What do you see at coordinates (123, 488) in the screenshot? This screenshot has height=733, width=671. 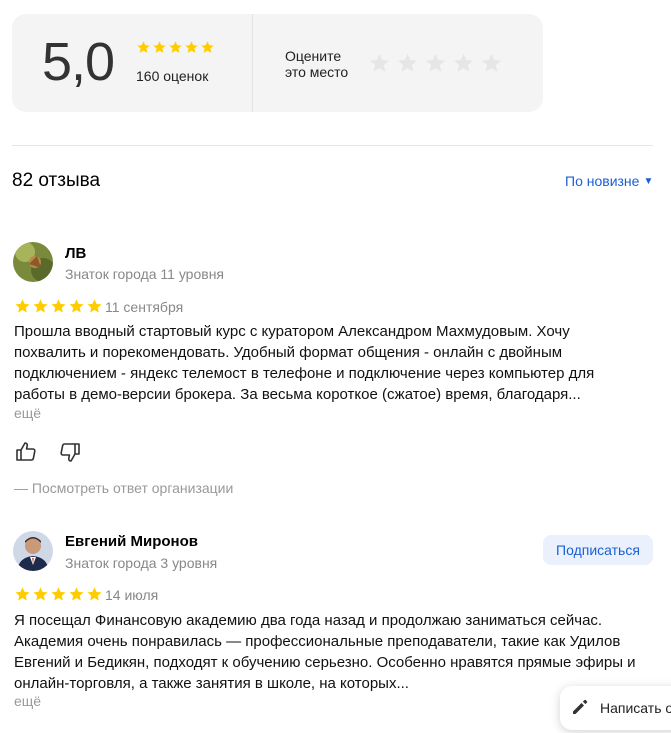 I see `view-org-answer-link: — Посмотреть ответ организации` at bounding box center [123, 488].